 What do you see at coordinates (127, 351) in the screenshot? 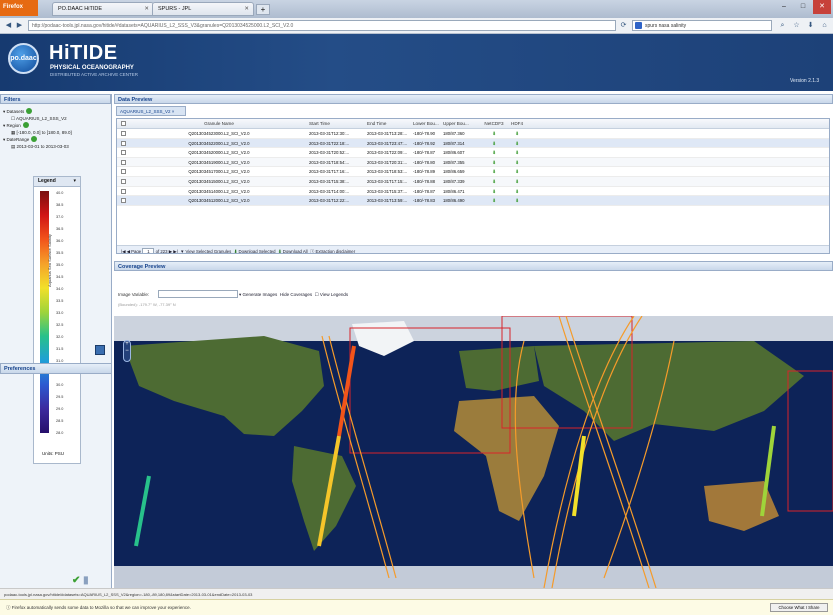
I see `zoom-control: + −` at bounding box center [127, 351].